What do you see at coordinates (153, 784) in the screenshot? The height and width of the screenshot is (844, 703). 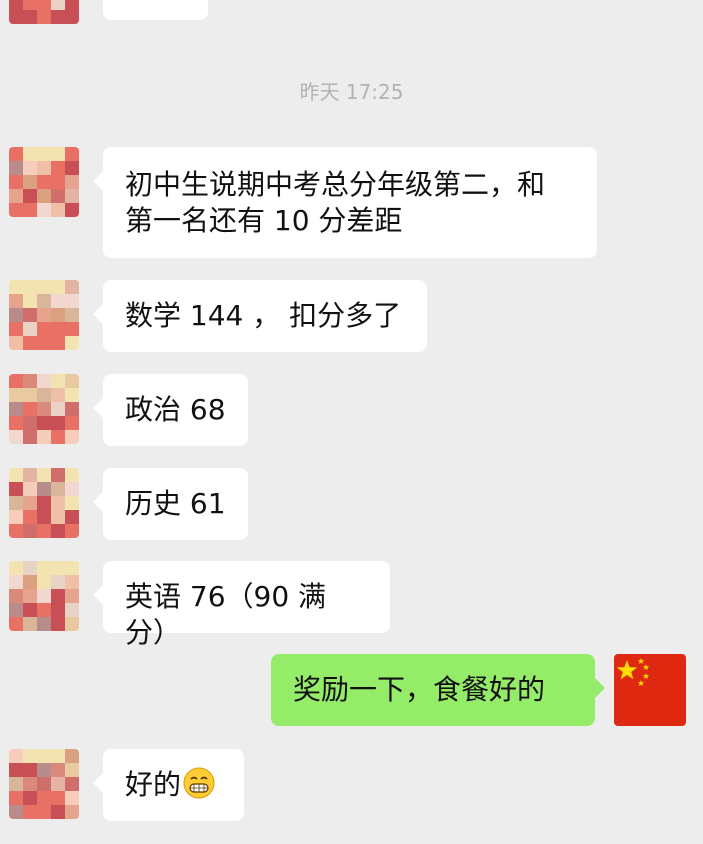 I see `message-text: 好的` at bounding box center [153, 784].